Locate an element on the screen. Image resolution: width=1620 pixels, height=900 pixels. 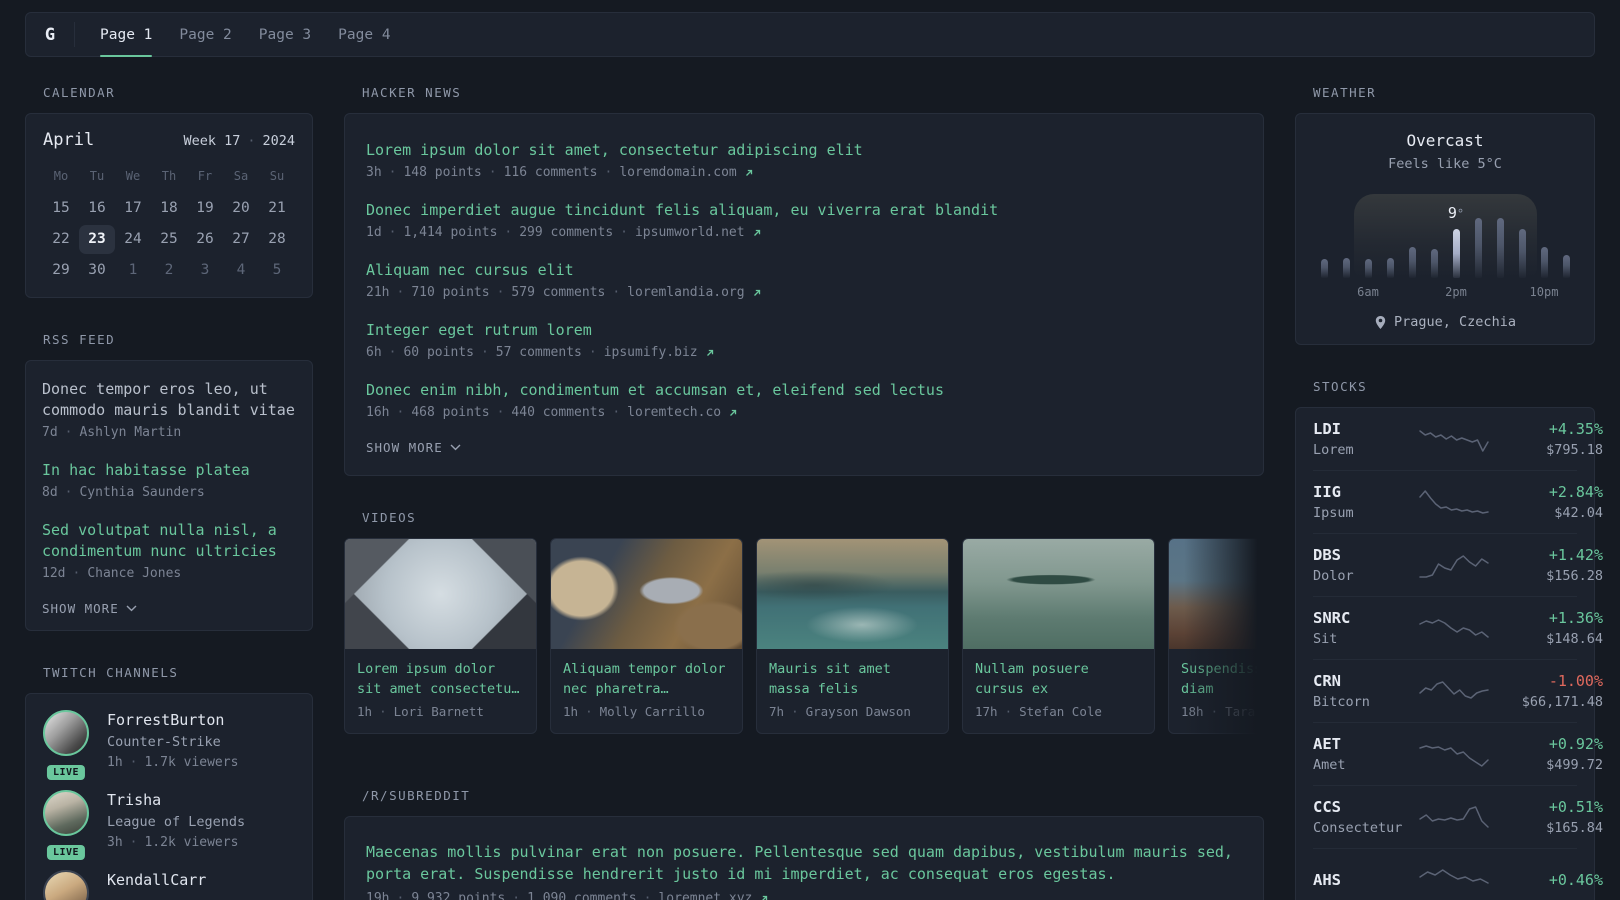
stock-info: DBS Dolor is located at coordinates (1365, 565).